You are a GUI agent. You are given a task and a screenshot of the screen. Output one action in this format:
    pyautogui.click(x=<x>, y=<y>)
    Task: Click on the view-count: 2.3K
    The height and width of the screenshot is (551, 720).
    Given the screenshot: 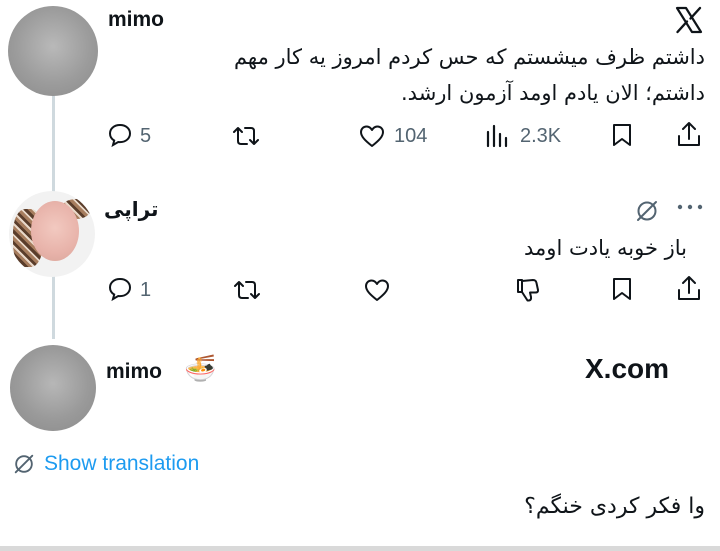 What is the action you would take?
    pyautogui.click(x=541, y=136)
    